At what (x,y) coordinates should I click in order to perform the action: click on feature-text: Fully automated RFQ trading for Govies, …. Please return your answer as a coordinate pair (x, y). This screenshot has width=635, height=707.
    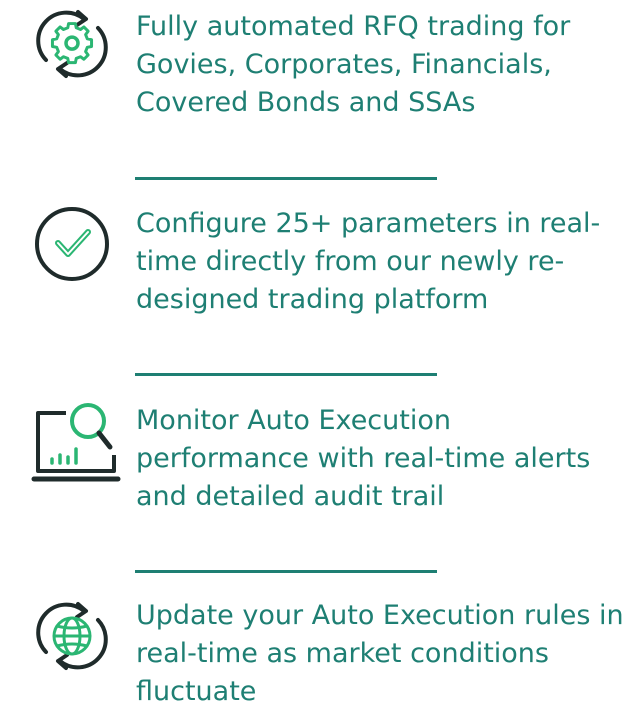
    Looking at the image, I should click on (353, 64).